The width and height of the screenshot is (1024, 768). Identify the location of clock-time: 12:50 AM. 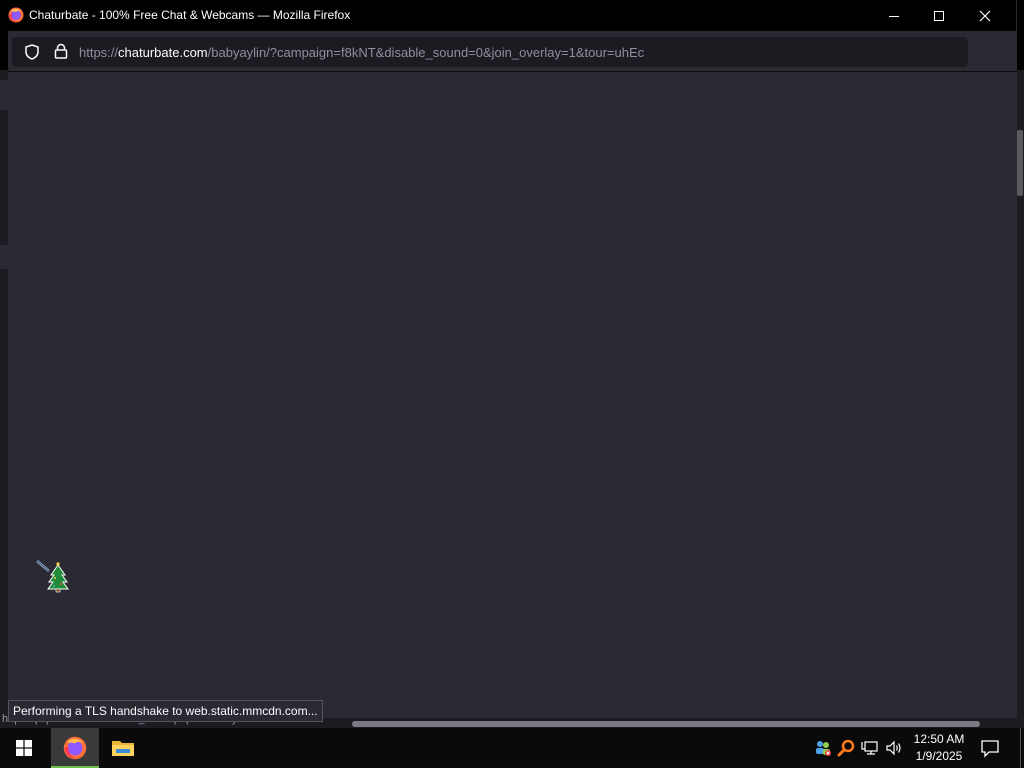
(939, 739).